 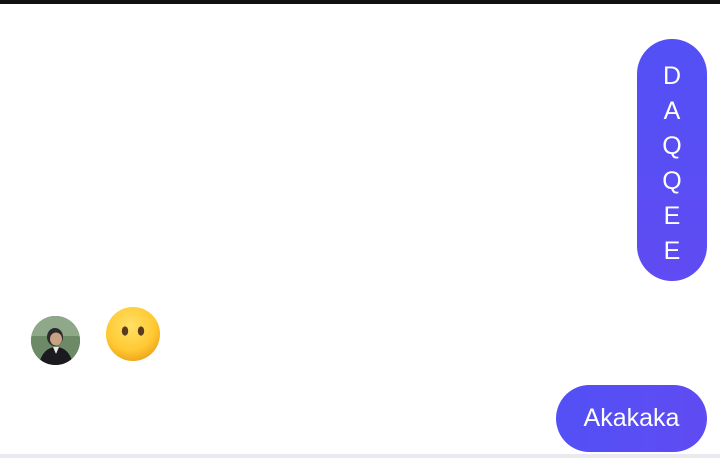 What do you see at coordinates (672, 76) in the screenshot?
I see `message-char: D` at bounding box center [672, 76].